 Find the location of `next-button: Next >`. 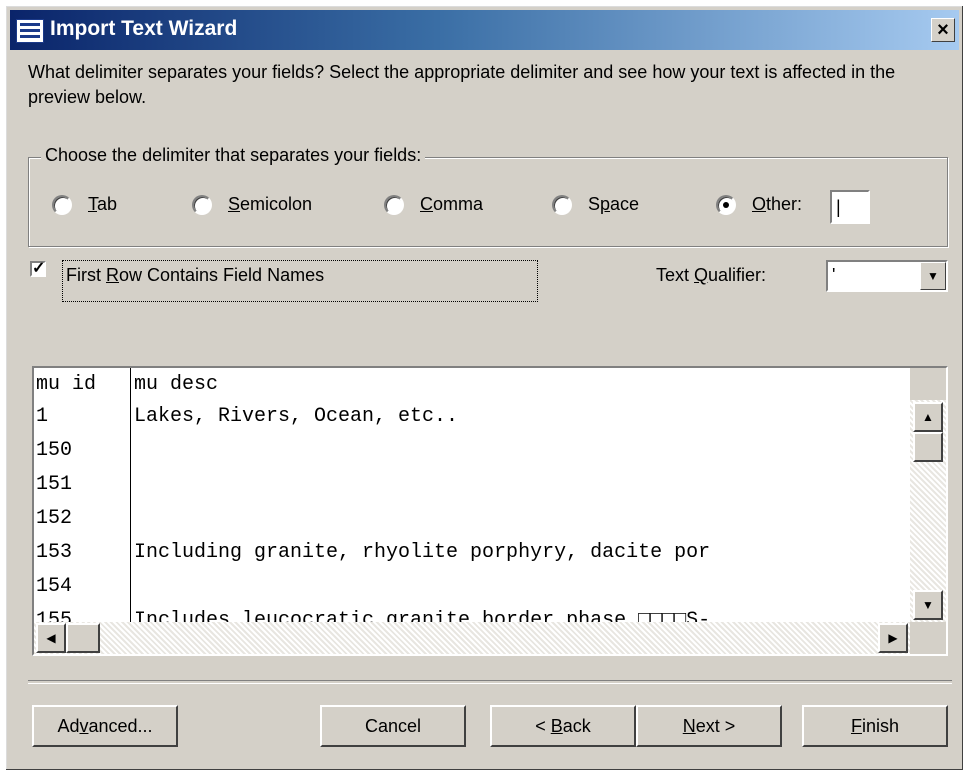

next-button: Next > is located at coordinates (709, 726).